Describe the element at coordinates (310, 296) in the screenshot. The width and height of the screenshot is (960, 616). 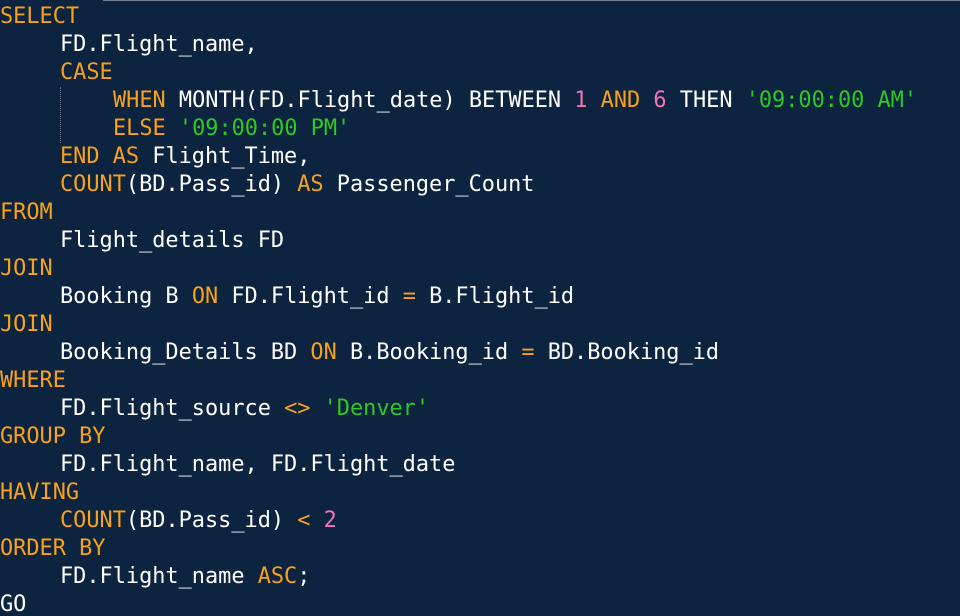
I see `identifier: FD.Flight_id` at that location.